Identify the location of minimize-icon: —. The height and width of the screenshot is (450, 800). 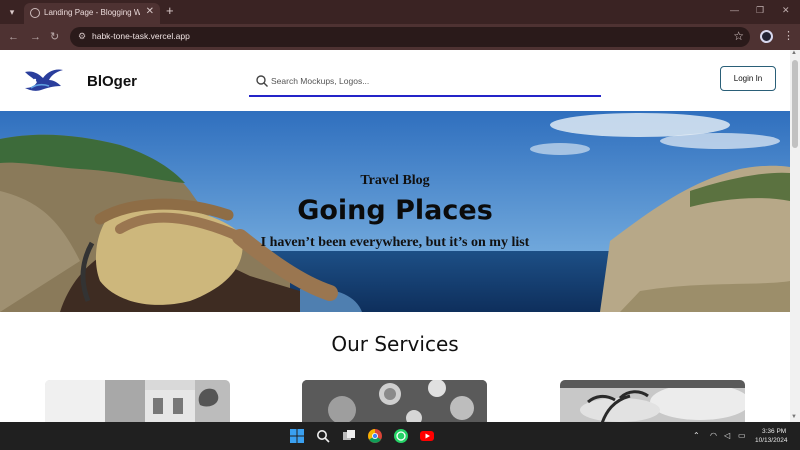
(734, 10).